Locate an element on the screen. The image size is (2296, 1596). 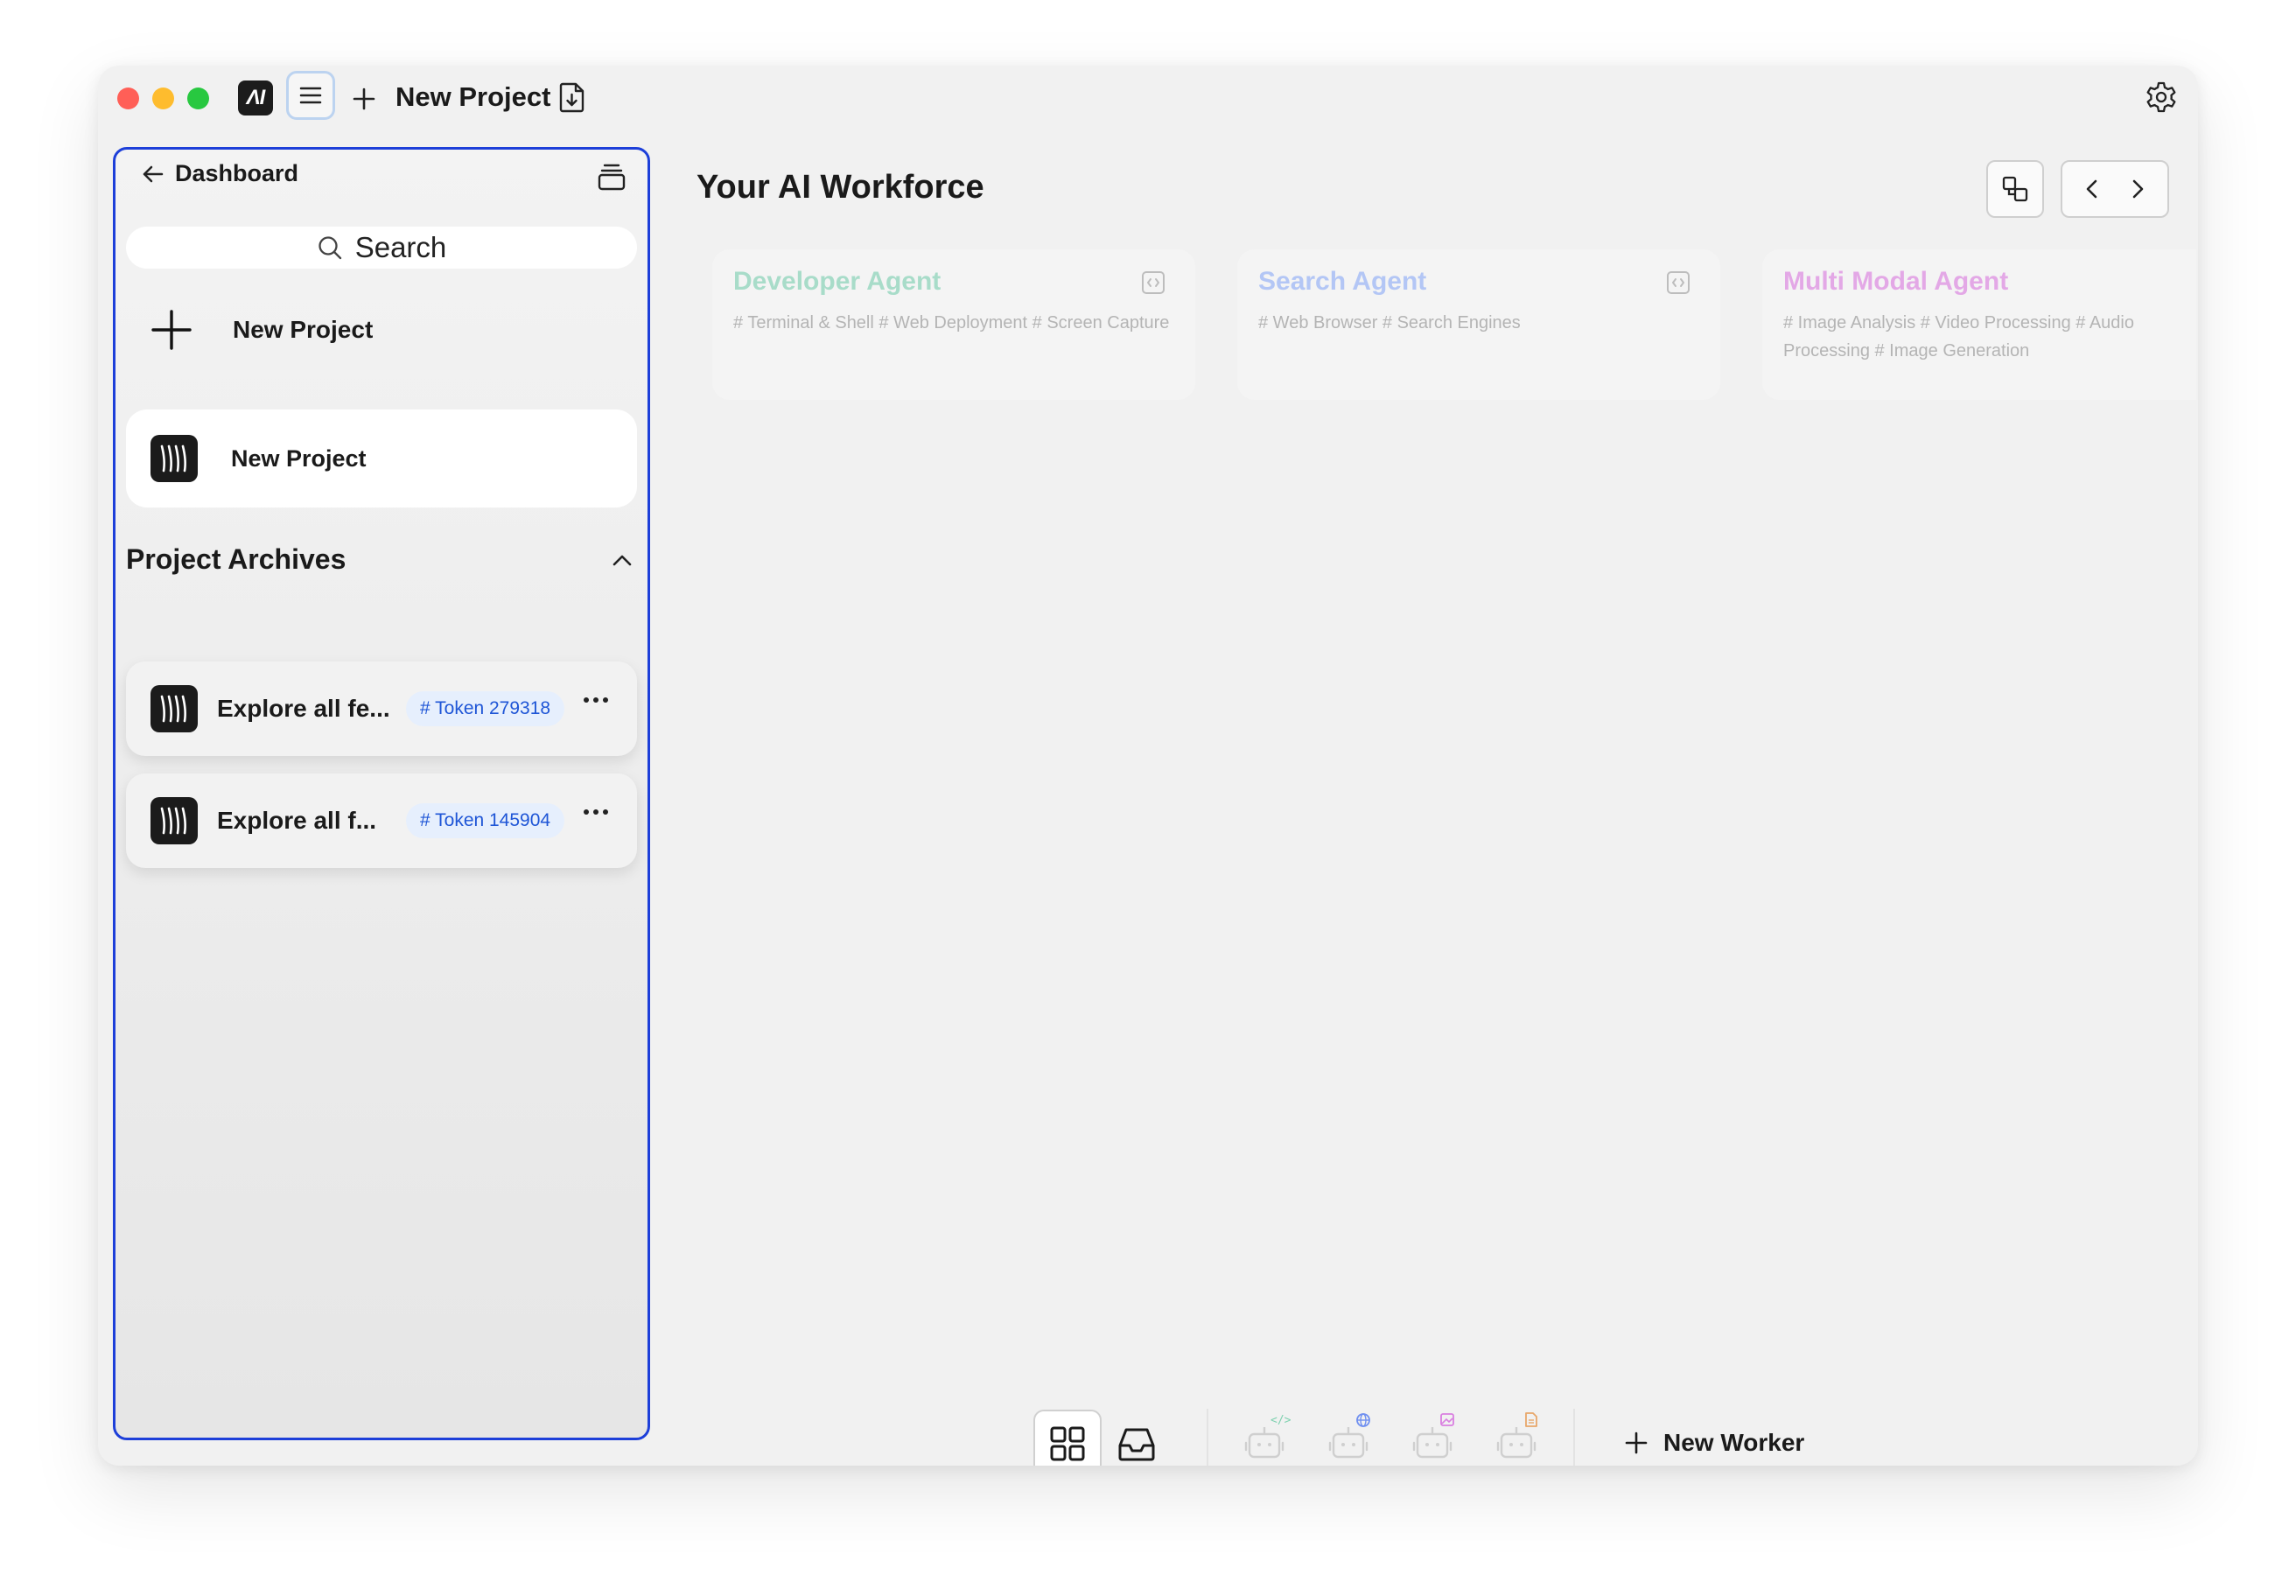
layers-icon is located at coordinates (2015, 189).